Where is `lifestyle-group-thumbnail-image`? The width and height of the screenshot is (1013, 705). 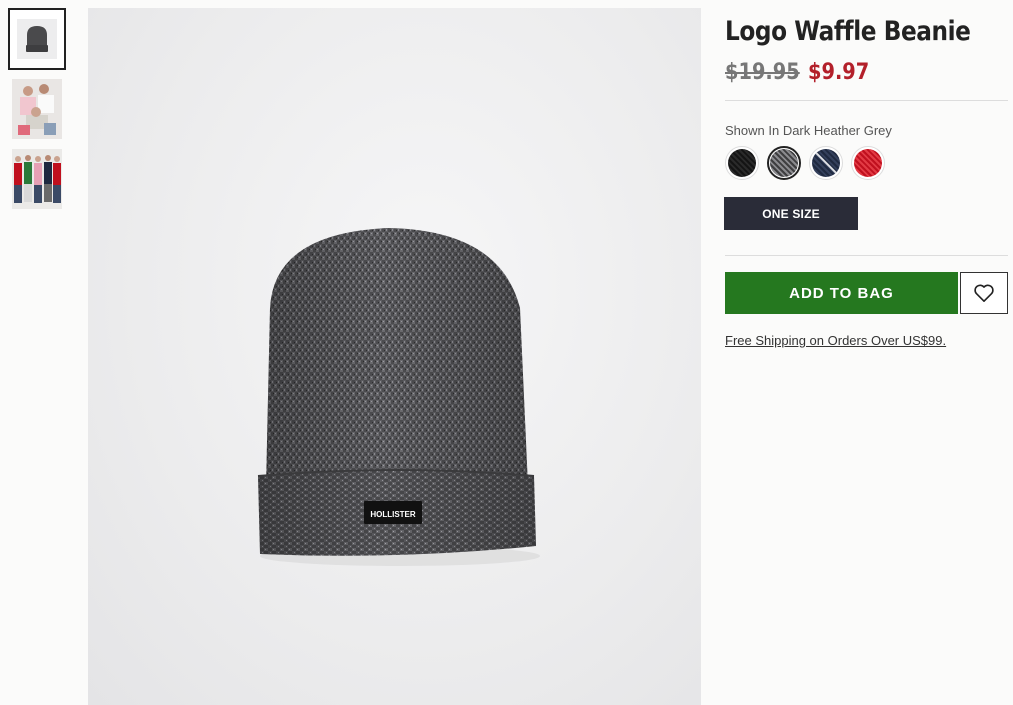
lifestyle-group-thumbnail-image is located at coordinates (37, 109).